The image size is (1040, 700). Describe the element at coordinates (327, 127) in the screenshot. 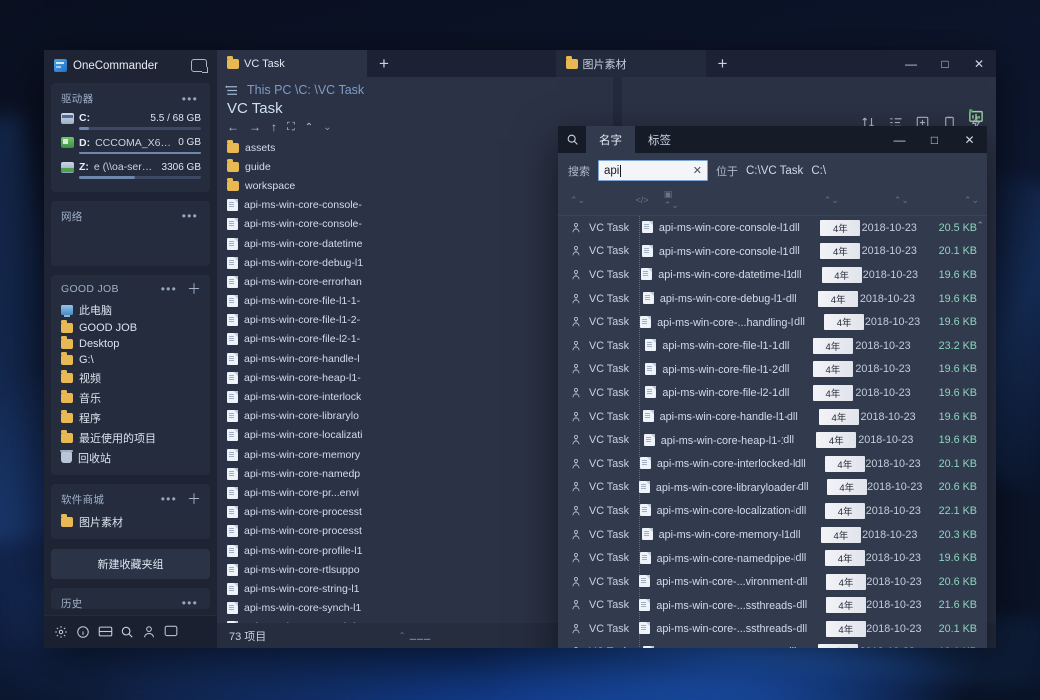

I see `chevron-down-icon: ⌄` at that location.